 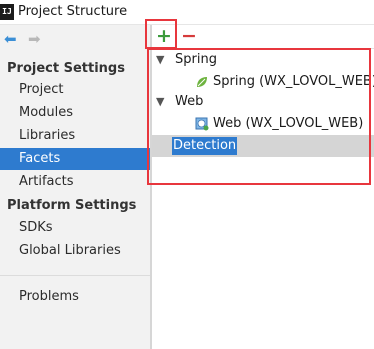 What do you see at coordinates (263, 60) in the screenshot?
I see `tree-node-spring: ▼ Spring` at bounding box center [263, 60].